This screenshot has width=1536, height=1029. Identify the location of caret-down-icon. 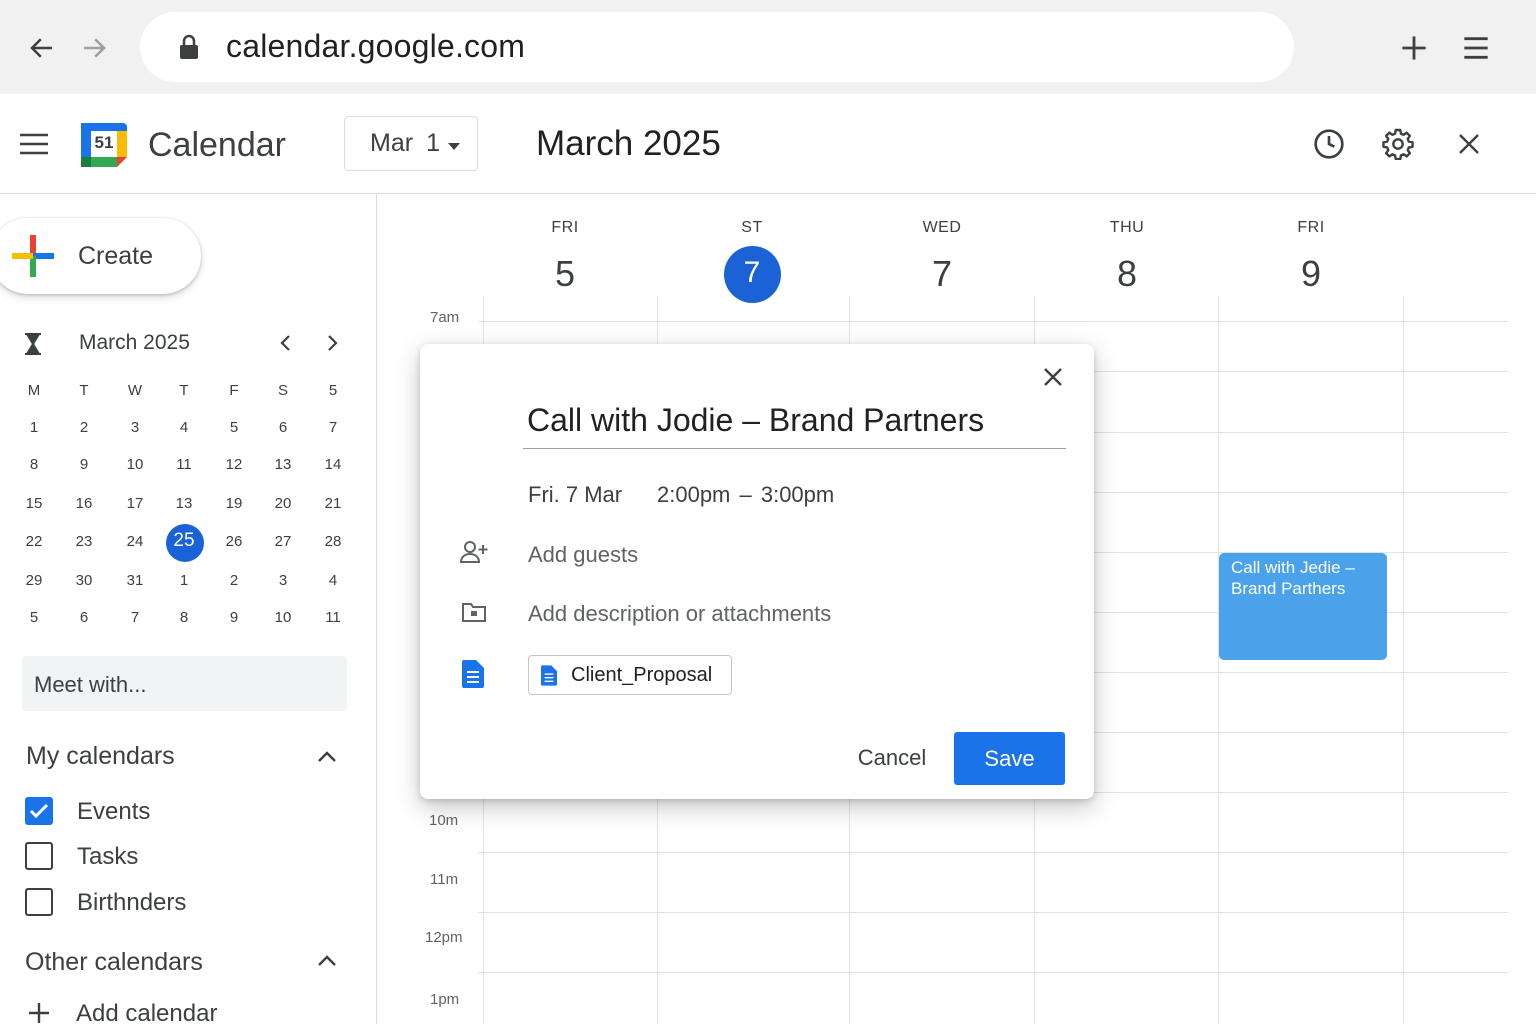
(453, 143).